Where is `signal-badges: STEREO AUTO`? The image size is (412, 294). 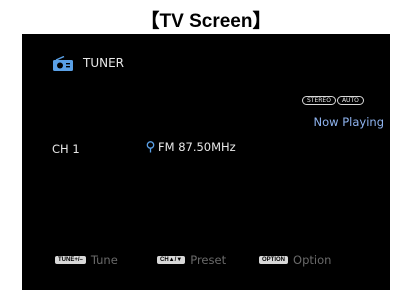 signal-badges: STEREO AUTO is located at coordinates (332, 96).